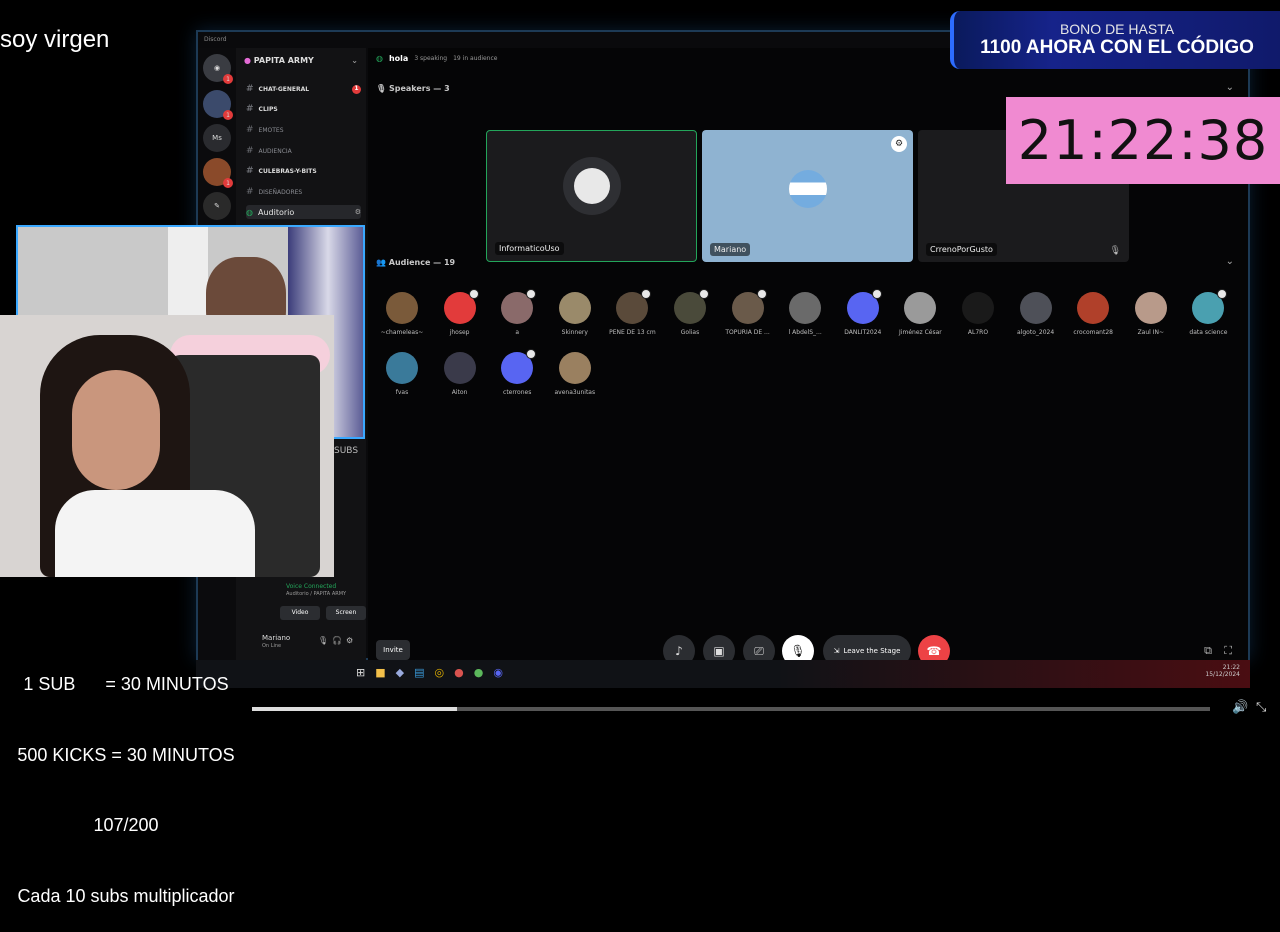  What do you see at coordinates (217, 206) in the screenshot?
I see `server-icon: ✎` at bounding box center [217, 206].